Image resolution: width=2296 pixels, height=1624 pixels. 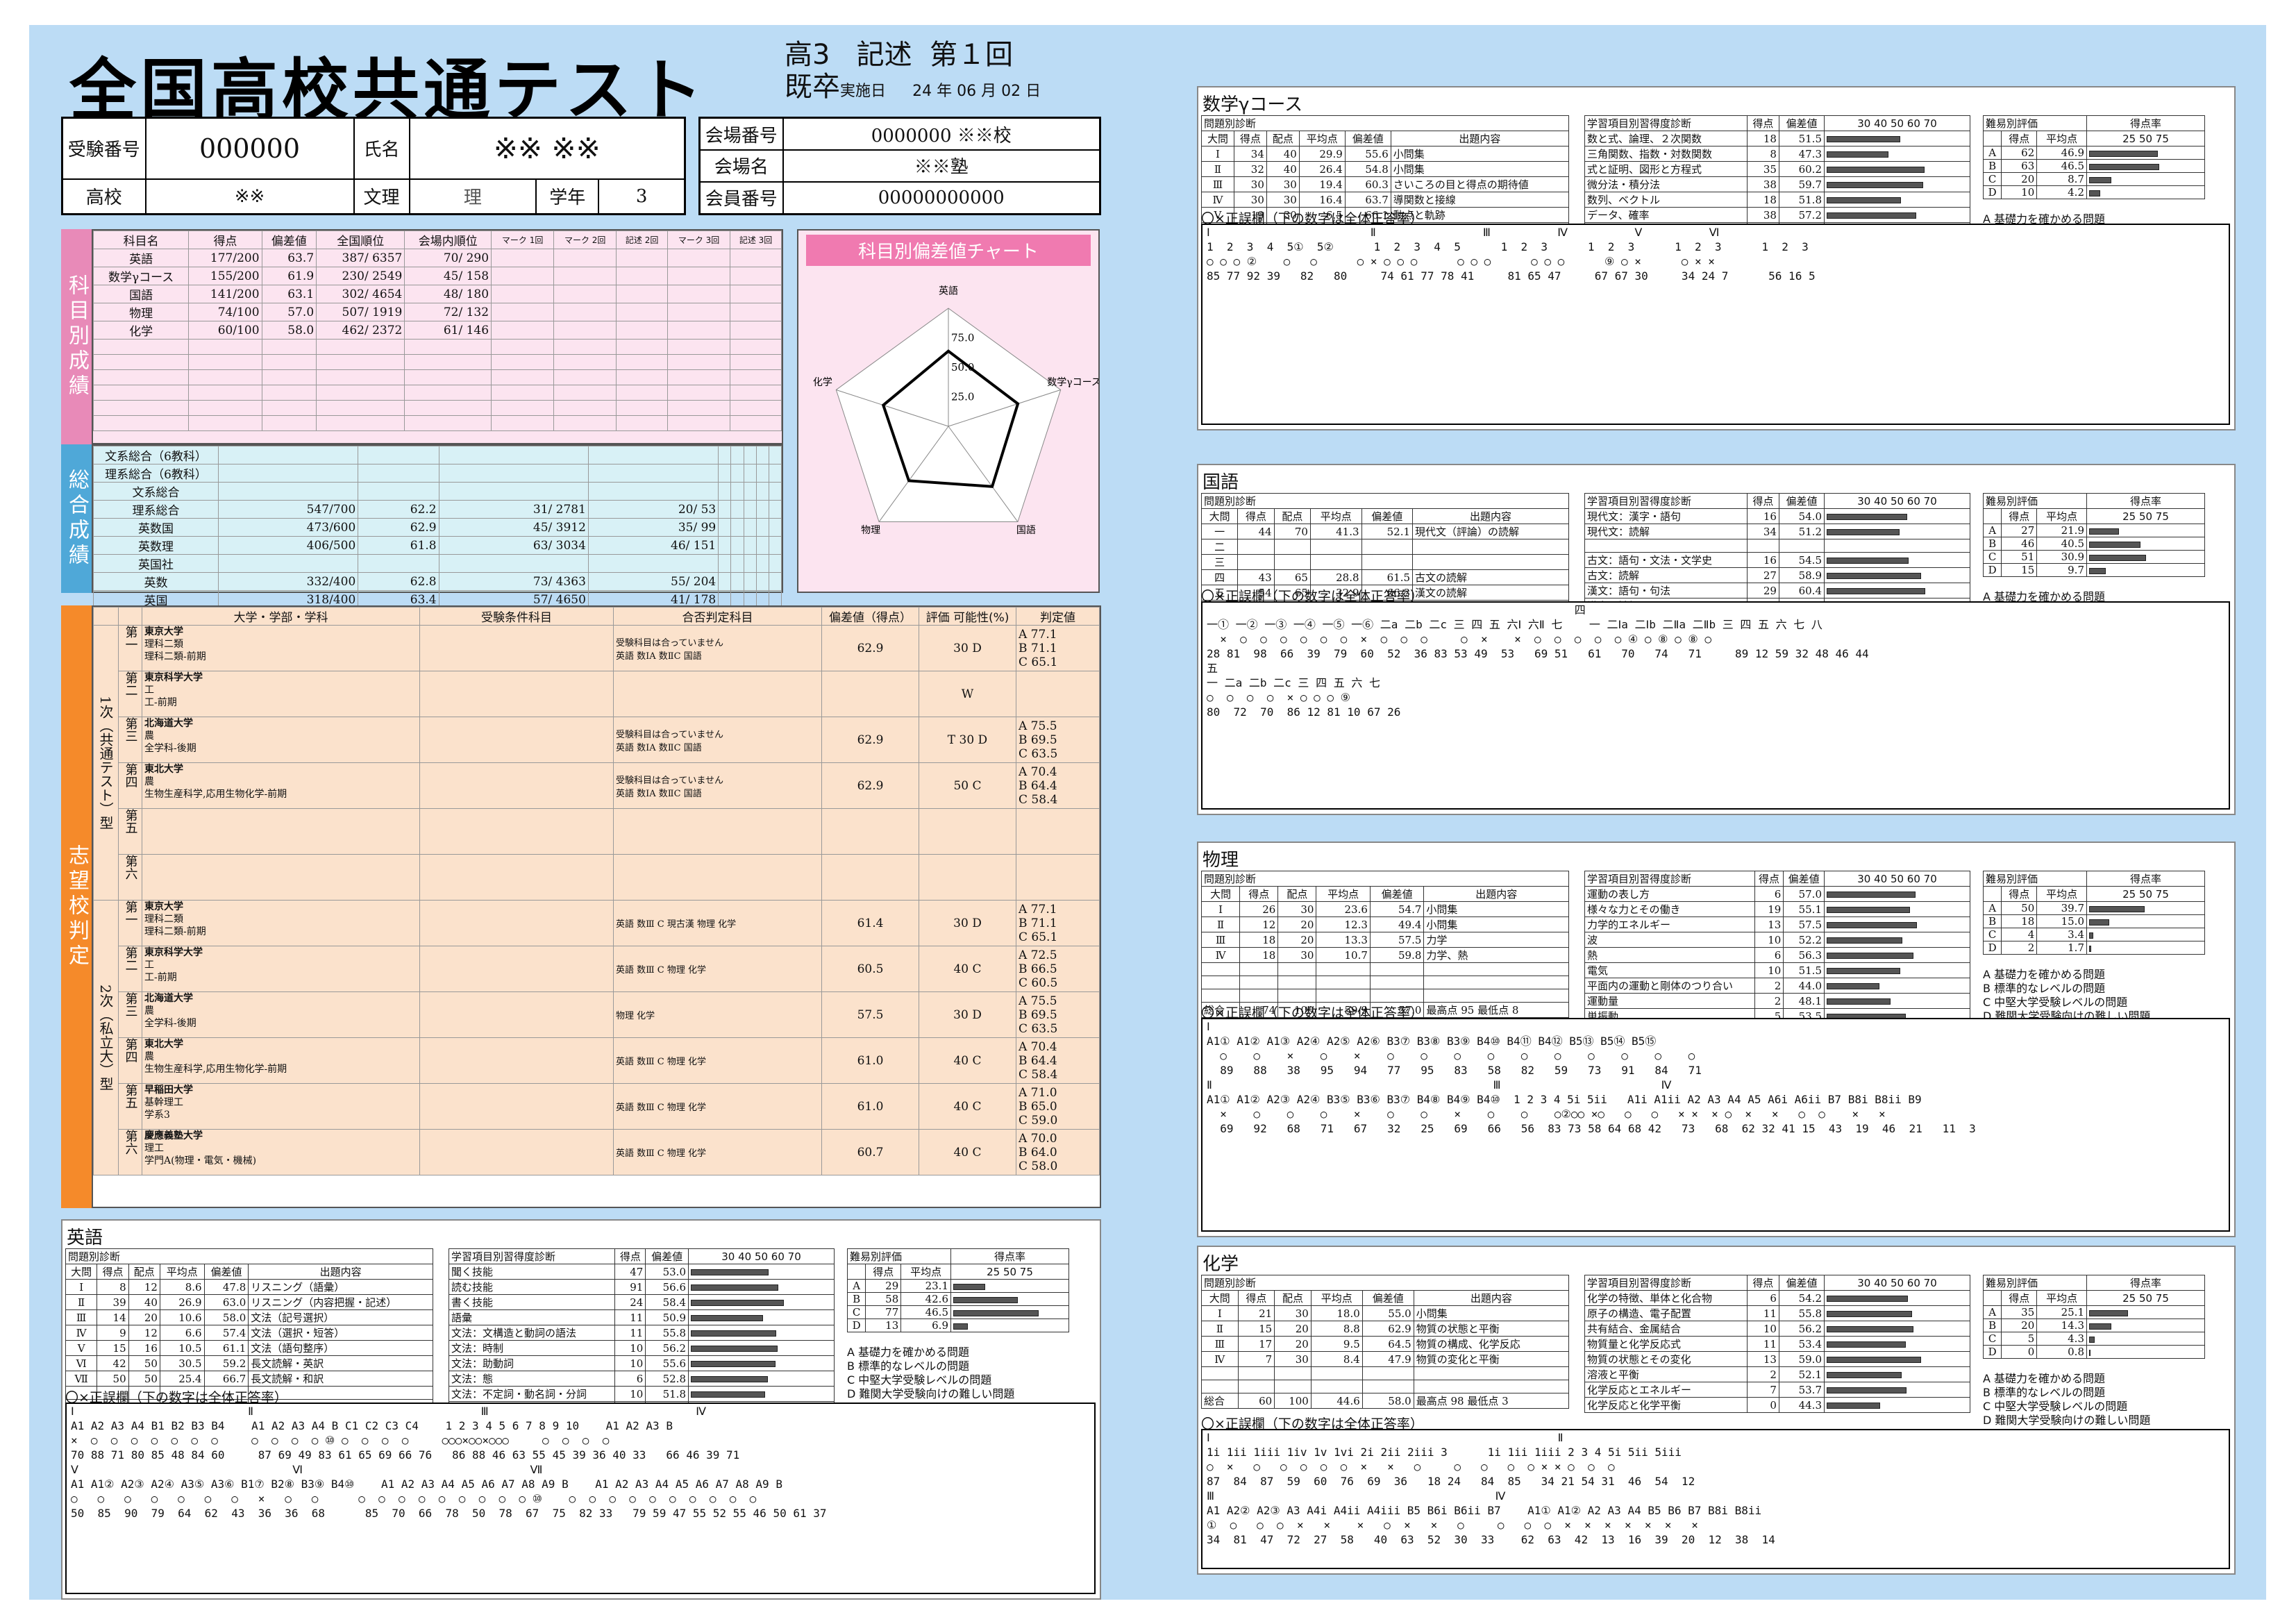 What do you see at coordinates (1038, 1001) in the screenshot?
I see `judge-value: A 75.5` at bounding box center [1038, 1001].